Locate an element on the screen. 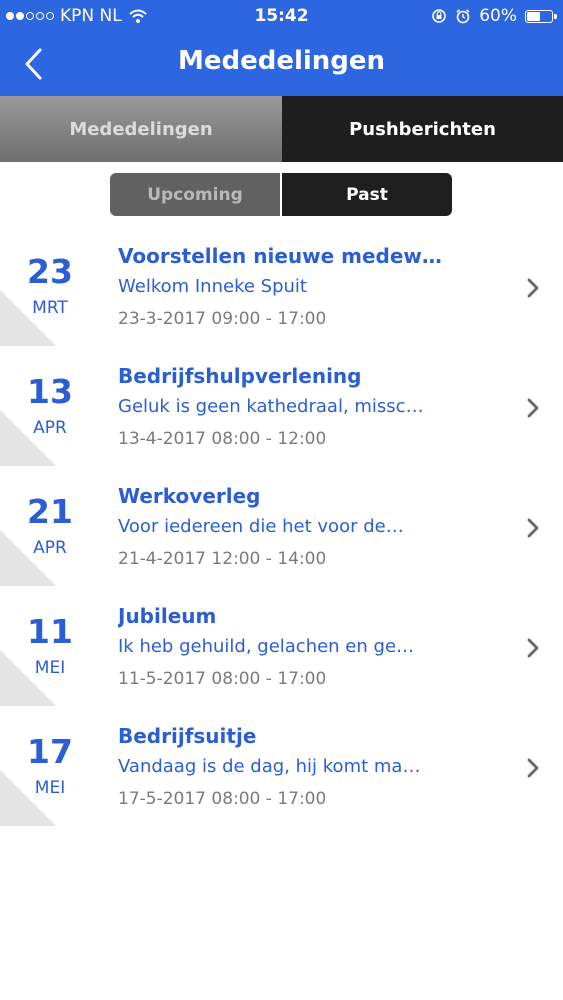 This screenshot has height=1000, width=563. item-datetime: 23-3-2017 09:00 - 17:00 is located at coordinates (222, 319).